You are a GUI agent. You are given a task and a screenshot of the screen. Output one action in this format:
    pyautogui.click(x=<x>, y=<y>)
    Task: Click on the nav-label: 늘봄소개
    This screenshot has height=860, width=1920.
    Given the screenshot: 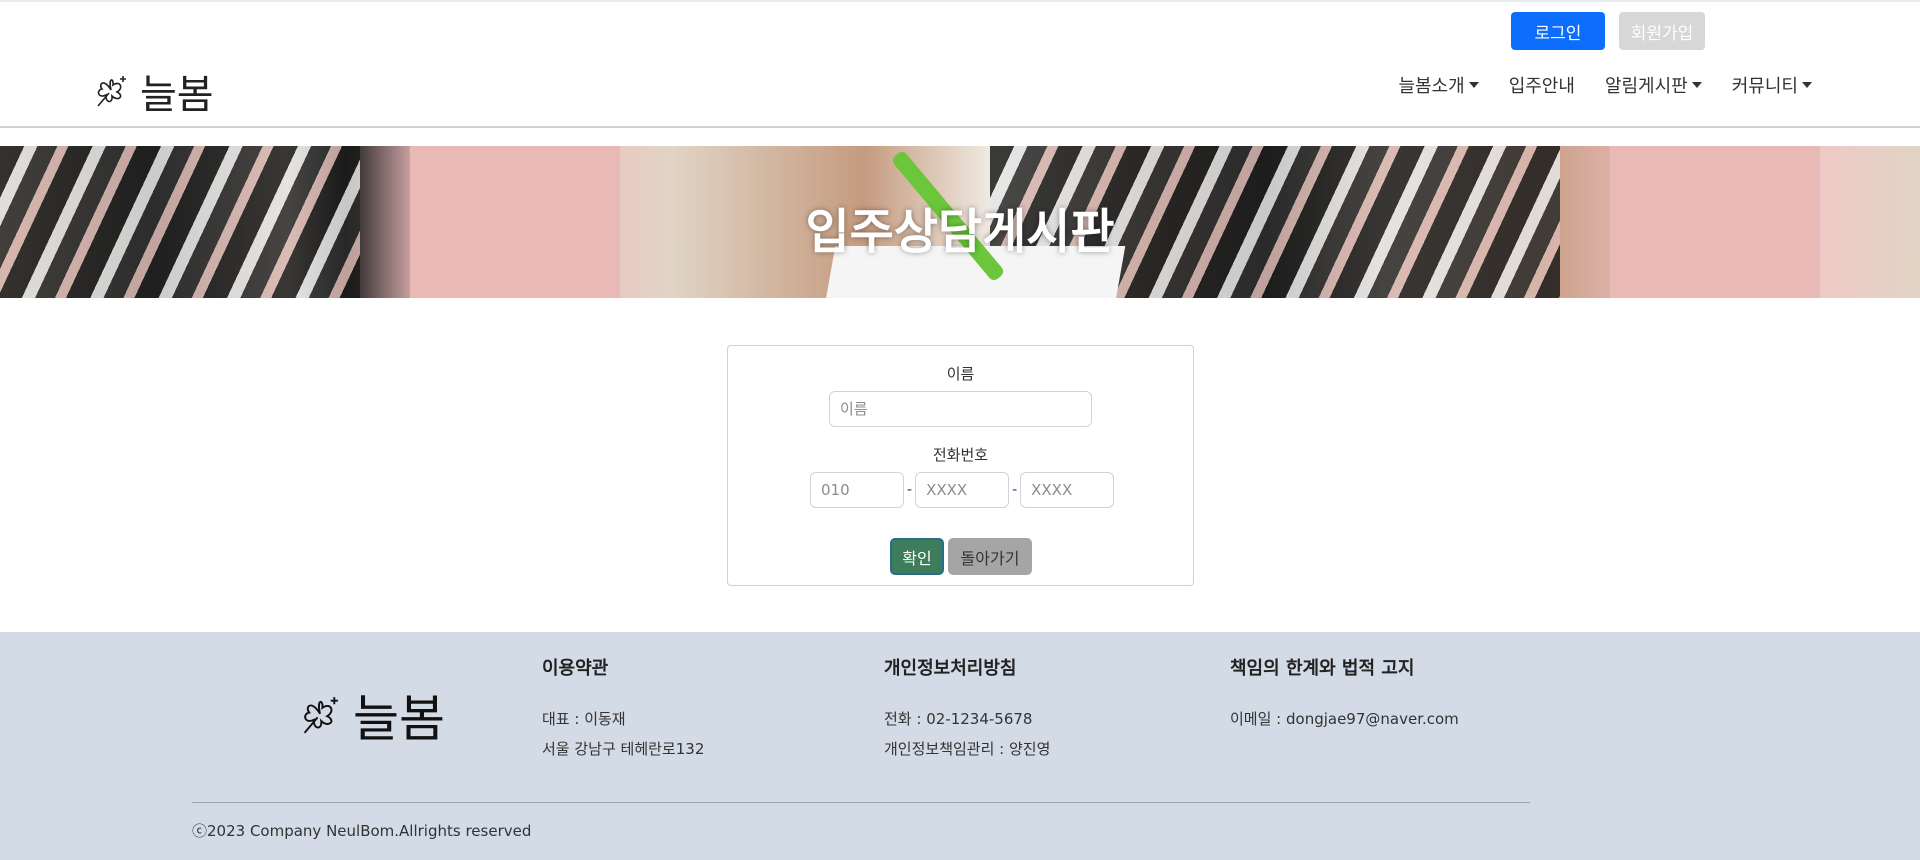 What is the action you would take?
    pyautogui.click(x=1431, y=86)
    